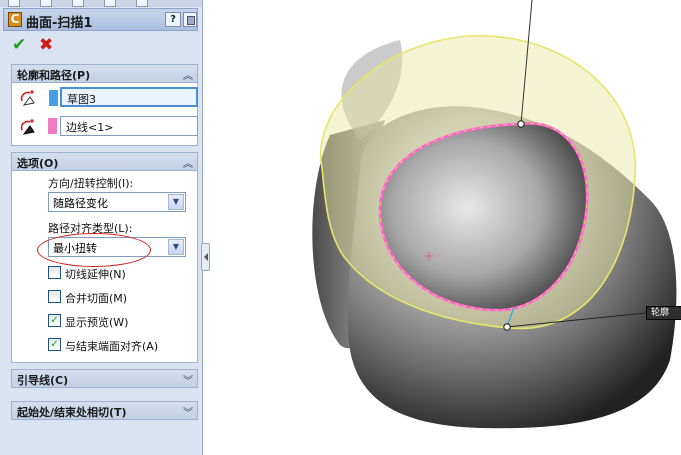  Describe the element at coordinates (104, 73) in the screenshot. I see `section-header-profile-path: 轮廓和路径(P) ︽` at that location.